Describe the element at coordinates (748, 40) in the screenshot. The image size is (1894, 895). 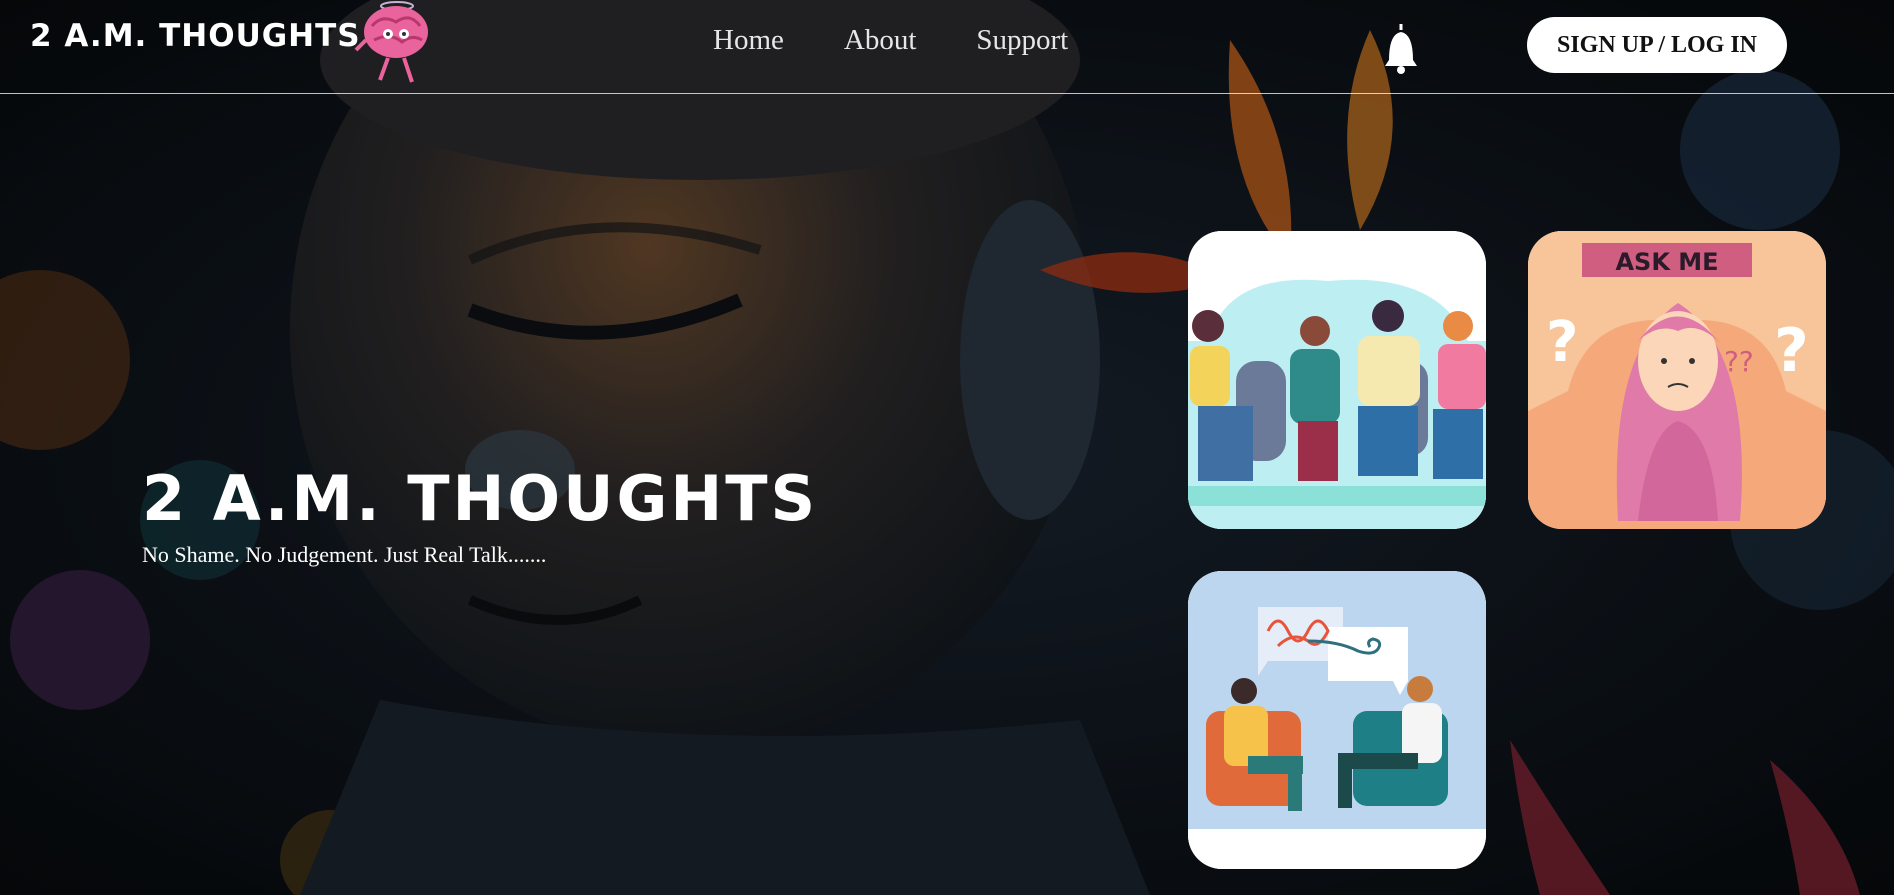
I see `nav-link-home: Home` at that location.